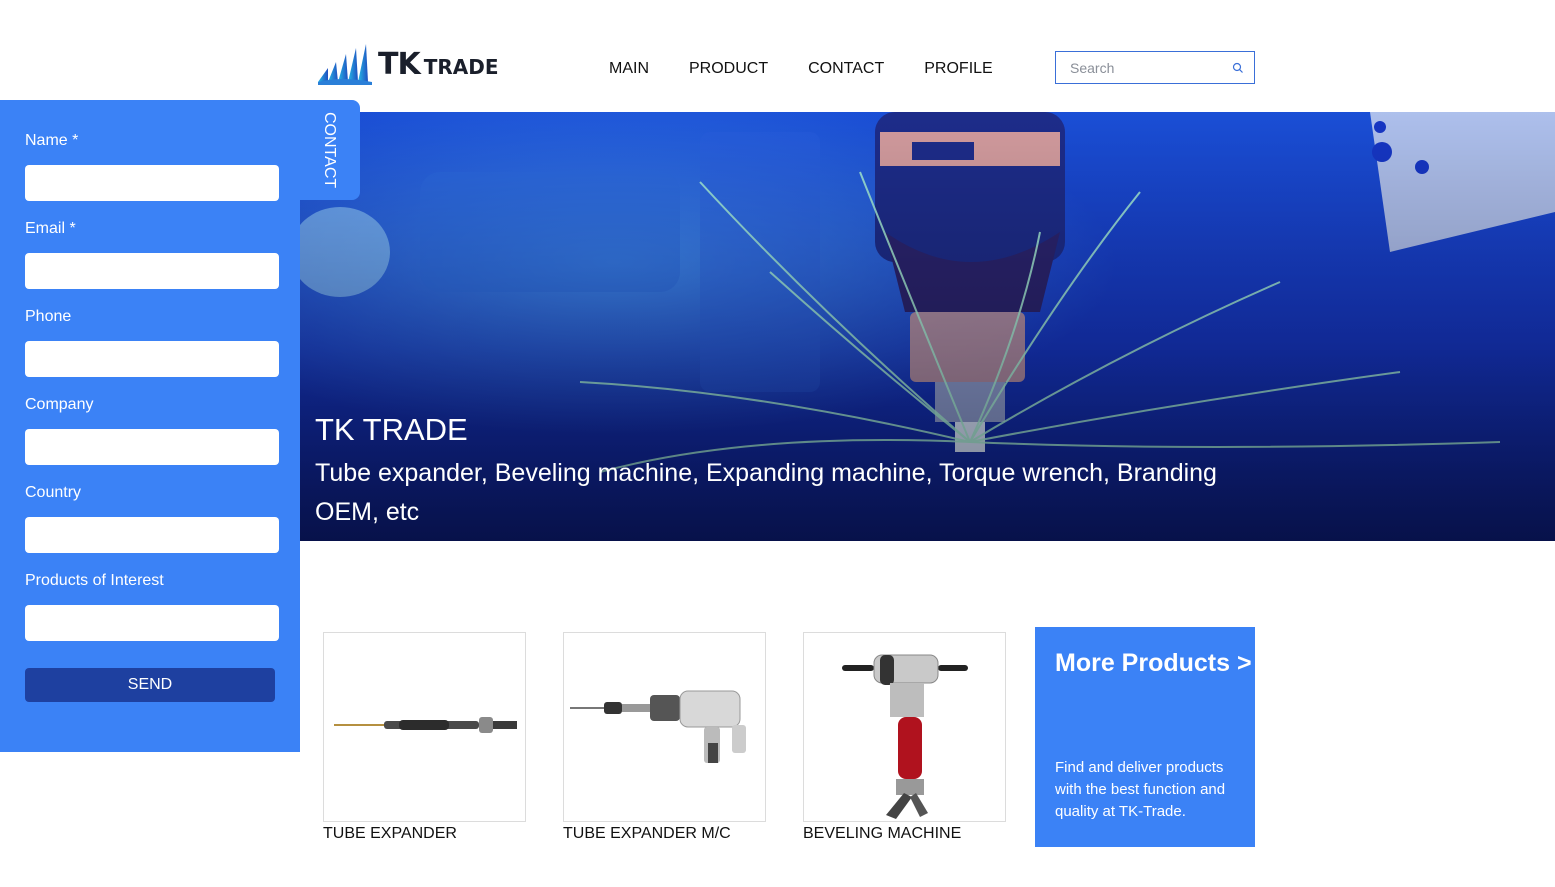 This screenshot has height=887, width=1555. I want to click on logo-mark-icon, so click(345, 64).